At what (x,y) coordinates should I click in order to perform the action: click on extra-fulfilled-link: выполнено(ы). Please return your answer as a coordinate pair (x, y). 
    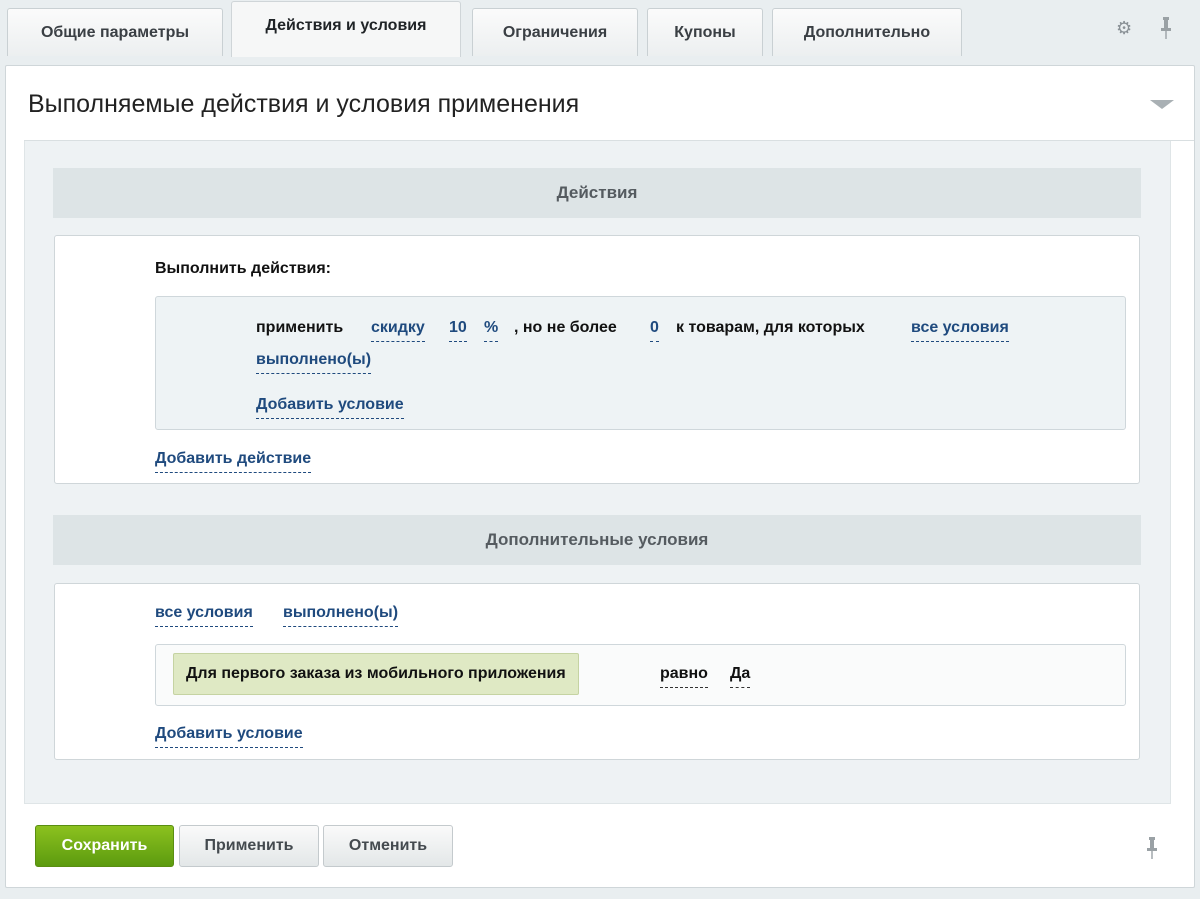
    Looking at the image, I should click on (341, 615).